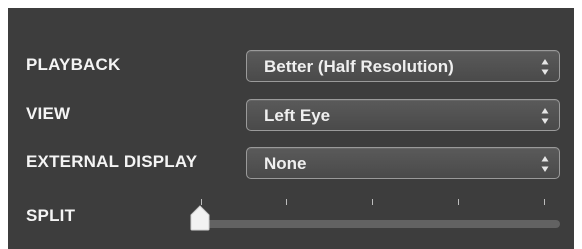 Image resolution: width=582 pixels, height=249 pixels. Describe the element at coordinates (378, 224) in the screenshot. I see `split-slider-track` at that location.